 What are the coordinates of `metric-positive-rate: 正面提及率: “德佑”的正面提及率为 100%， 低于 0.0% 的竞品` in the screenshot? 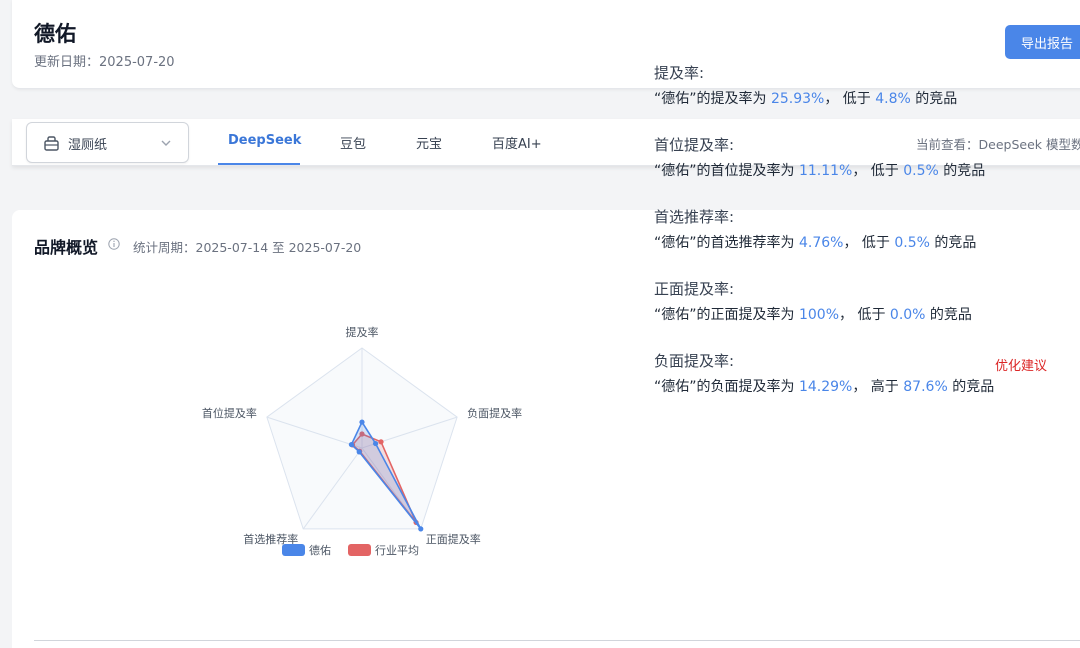 It's located at (864, 301).